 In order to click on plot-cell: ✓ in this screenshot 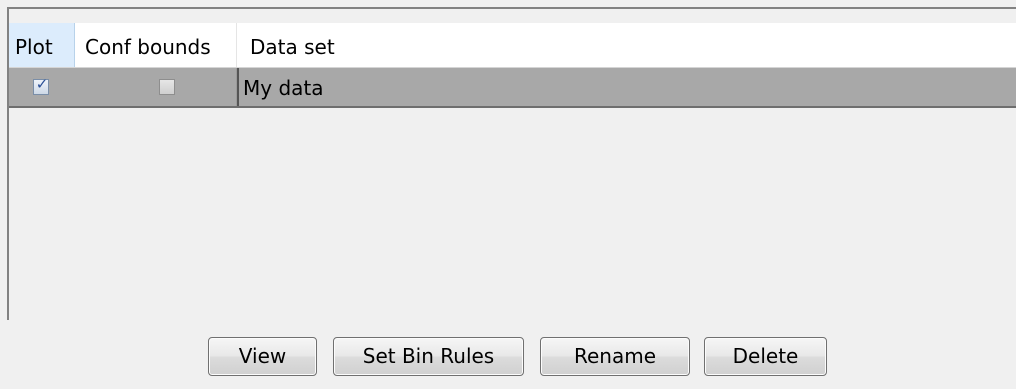, I will do `click(42, 87)`.